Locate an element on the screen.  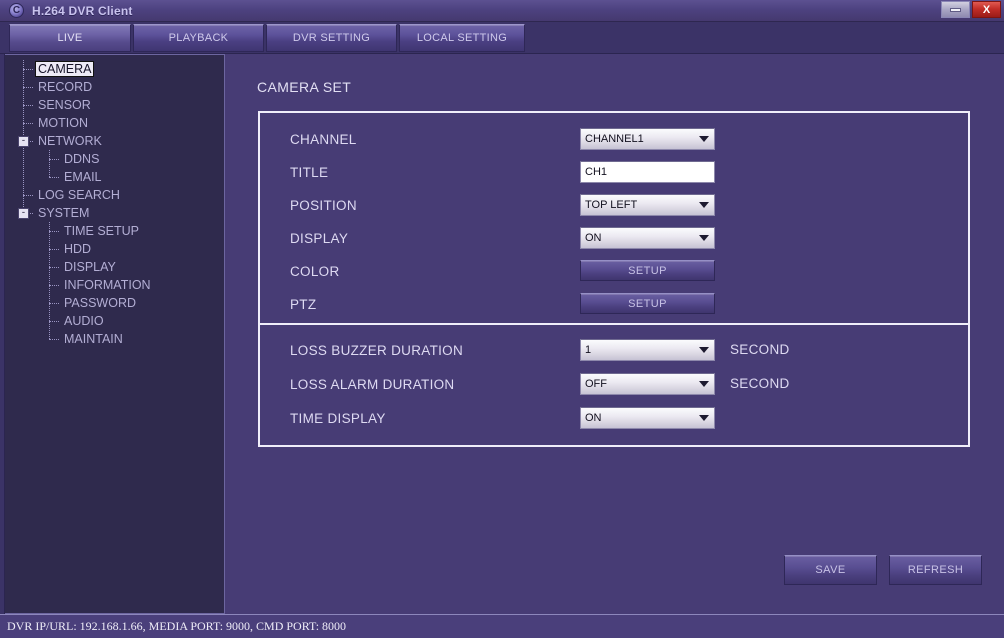
sidebar-item-label: SYSTEM is located at coordinates (64, 213).